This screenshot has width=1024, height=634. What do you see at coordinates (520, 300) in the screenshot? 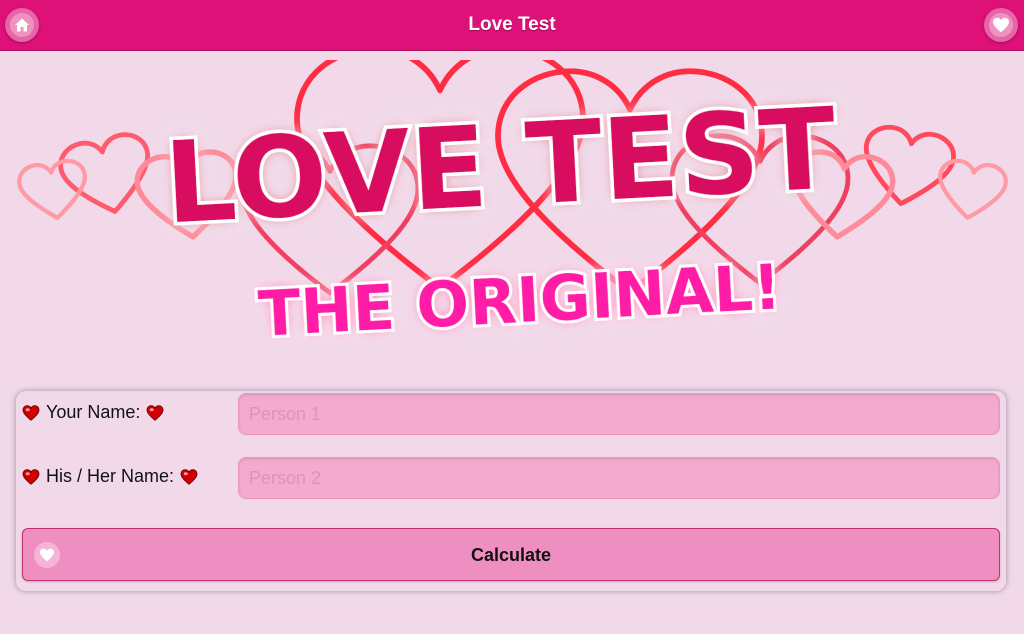
I see `logo-subtitle: THE ORIGINAL!` at bounding box center [520, 300].